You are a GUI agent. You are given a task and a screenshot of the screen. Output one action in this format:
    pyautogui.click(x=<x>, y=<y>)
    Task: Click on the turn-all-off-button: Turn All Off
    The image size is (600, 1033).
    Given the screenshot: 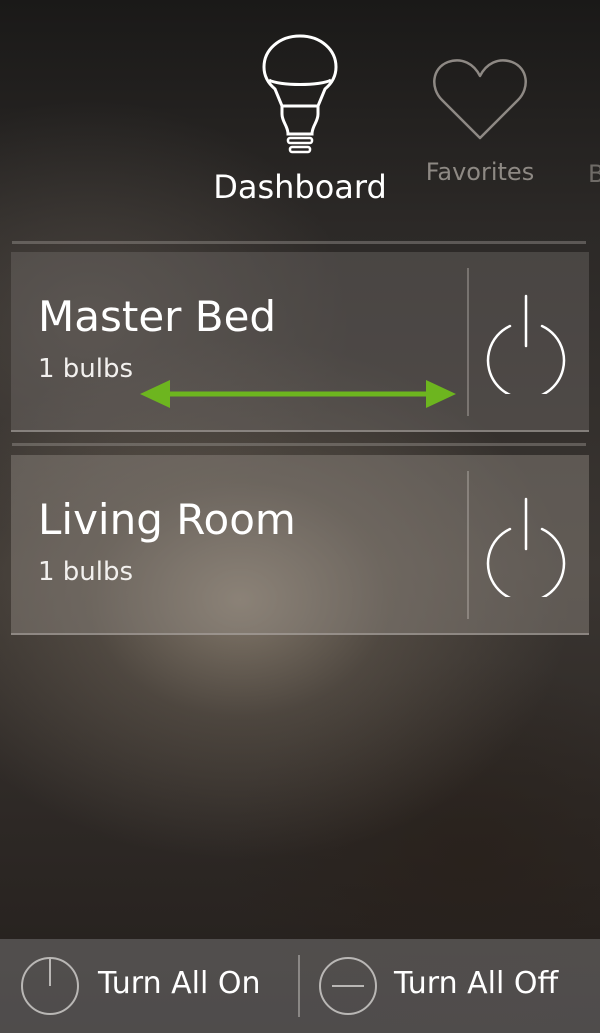 What is the action you would take?
    pyautogui.click(x=451, y=986)
    